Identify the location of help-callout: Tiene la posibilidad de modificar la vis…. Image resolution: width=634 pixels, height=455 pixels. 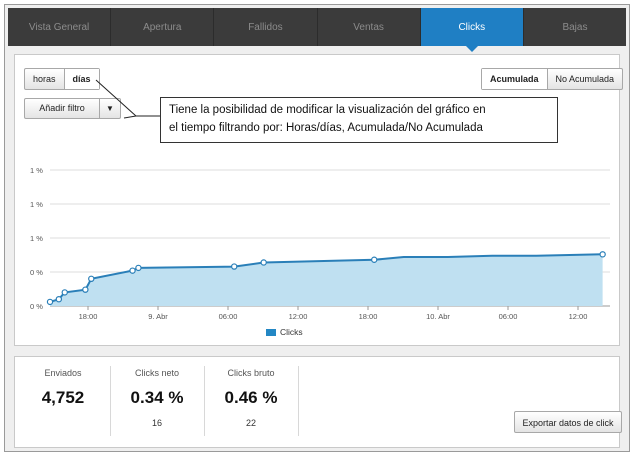
(359, 120).